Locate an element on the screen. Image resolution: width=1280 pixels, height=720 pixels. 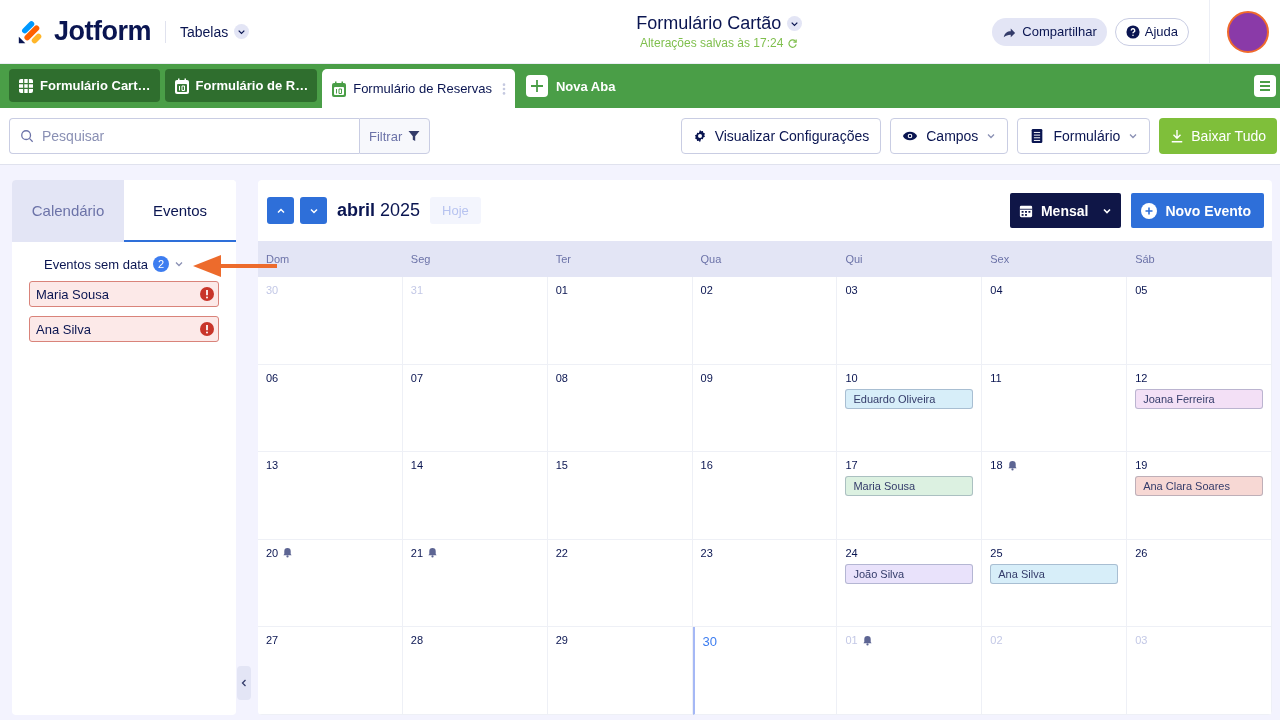
day-cell: 20 is located at coordinates (330, 583).